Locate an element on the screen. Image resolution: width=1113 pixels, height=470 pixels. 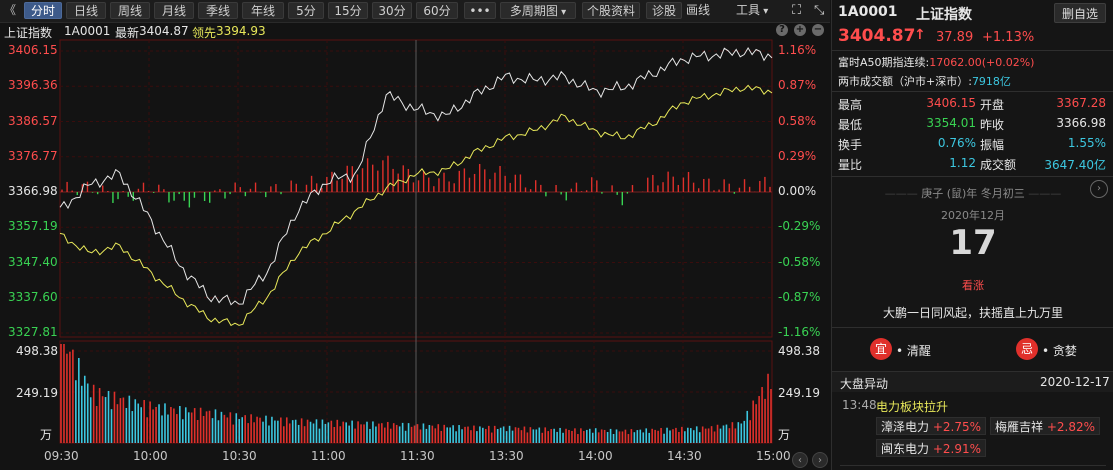
time-tick: 14:00 is located at coordinates (595, 456).